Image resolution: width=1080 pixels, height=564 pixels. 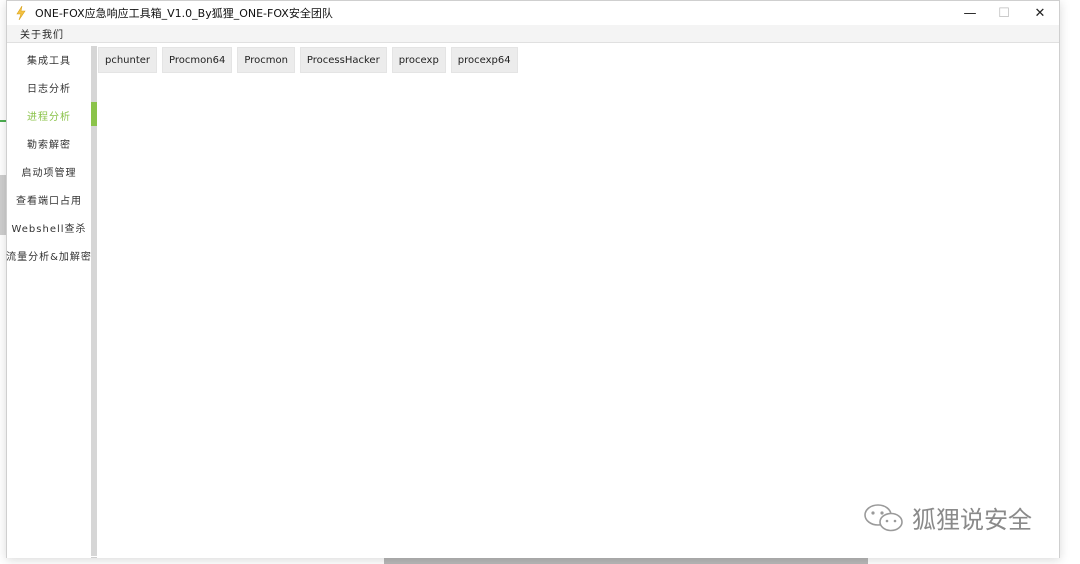 I want to click on procexp-button: procexp, so click(x=418, y=60).